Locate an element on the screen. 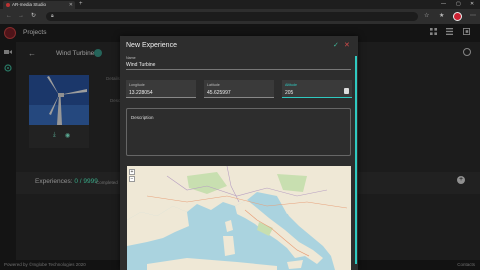  altitude-field: Altitude 205 is located at coordinates (317, 89).